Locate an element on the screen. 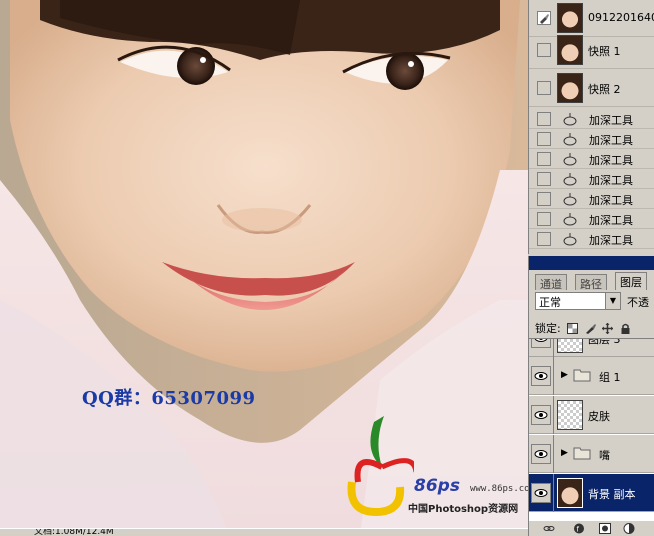 The height and width of the screenshot is (536, 654). layer-list: 图层 3 ▶ 组 1 皮肤 ▶ 嘴 背景 副本 is located at coordinates (591, 429).